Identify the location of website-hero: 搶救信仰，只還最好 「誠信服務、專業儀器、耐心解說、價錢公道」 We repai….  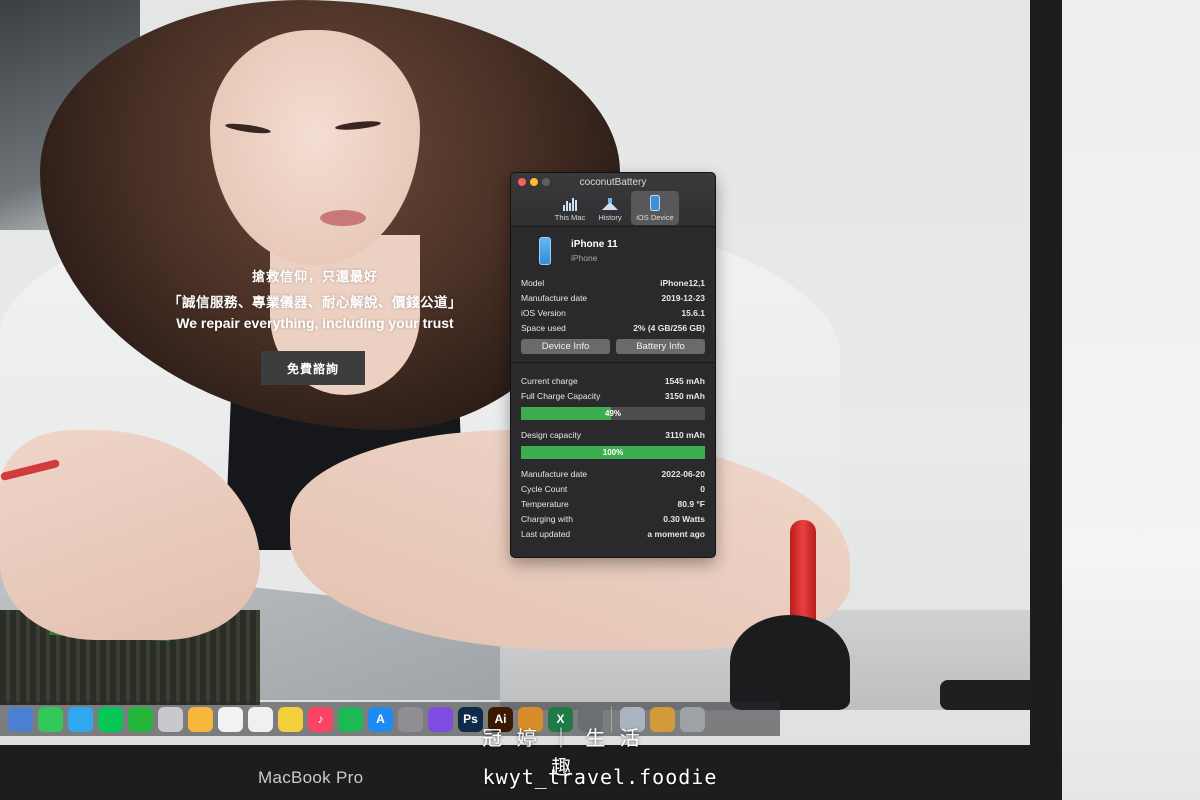
(315, 298).